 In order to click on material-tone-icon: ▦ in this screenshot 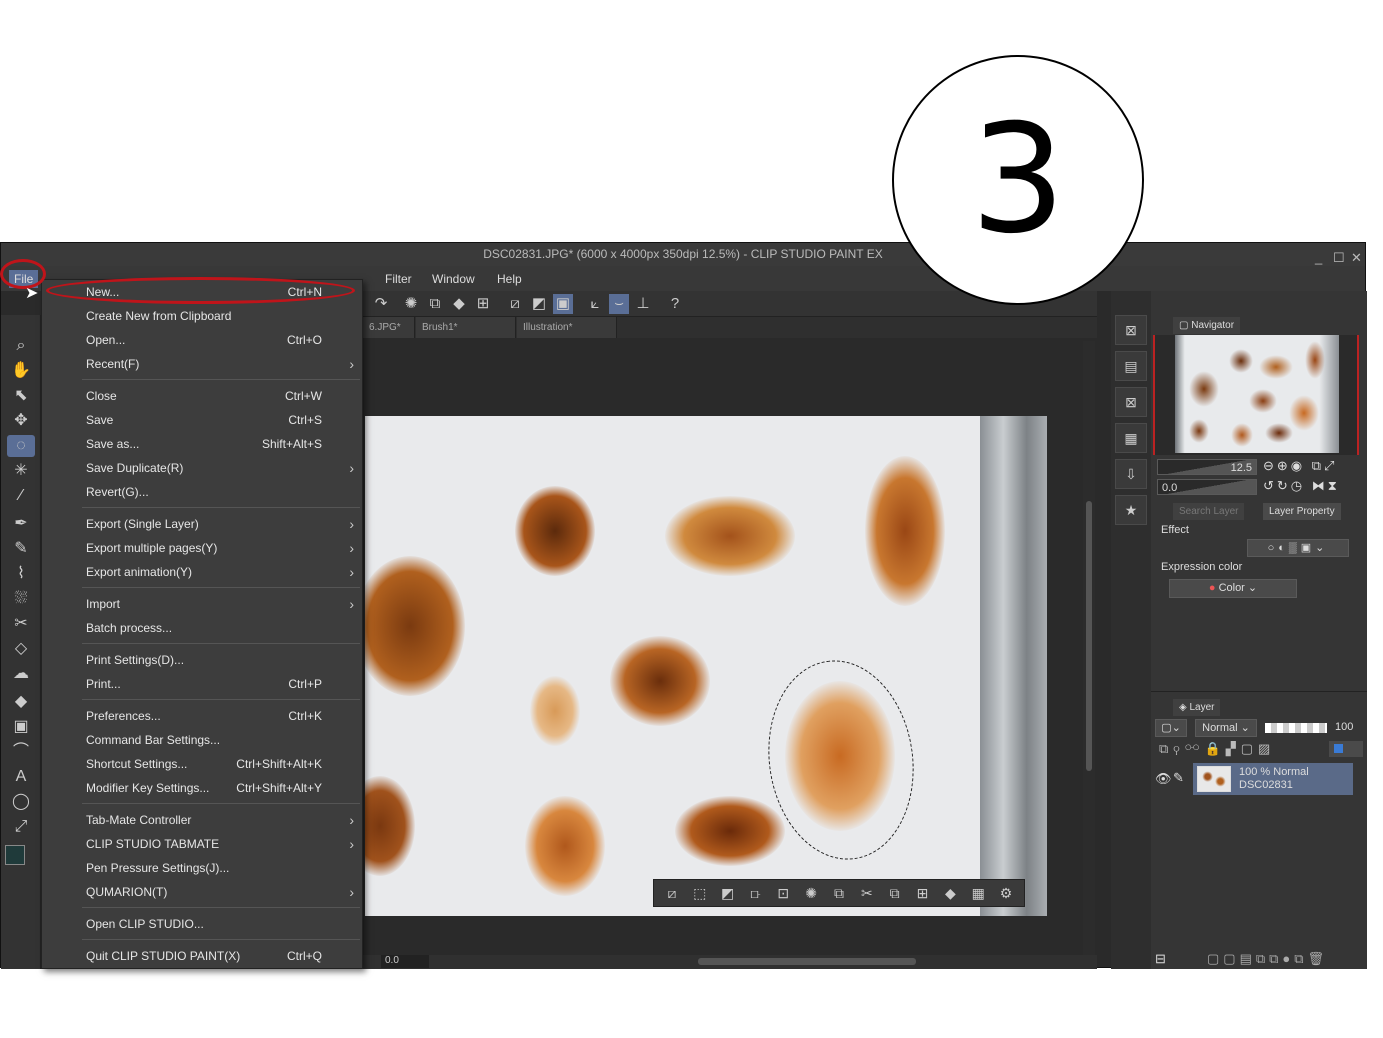, I will do `click(1131, 438)`.